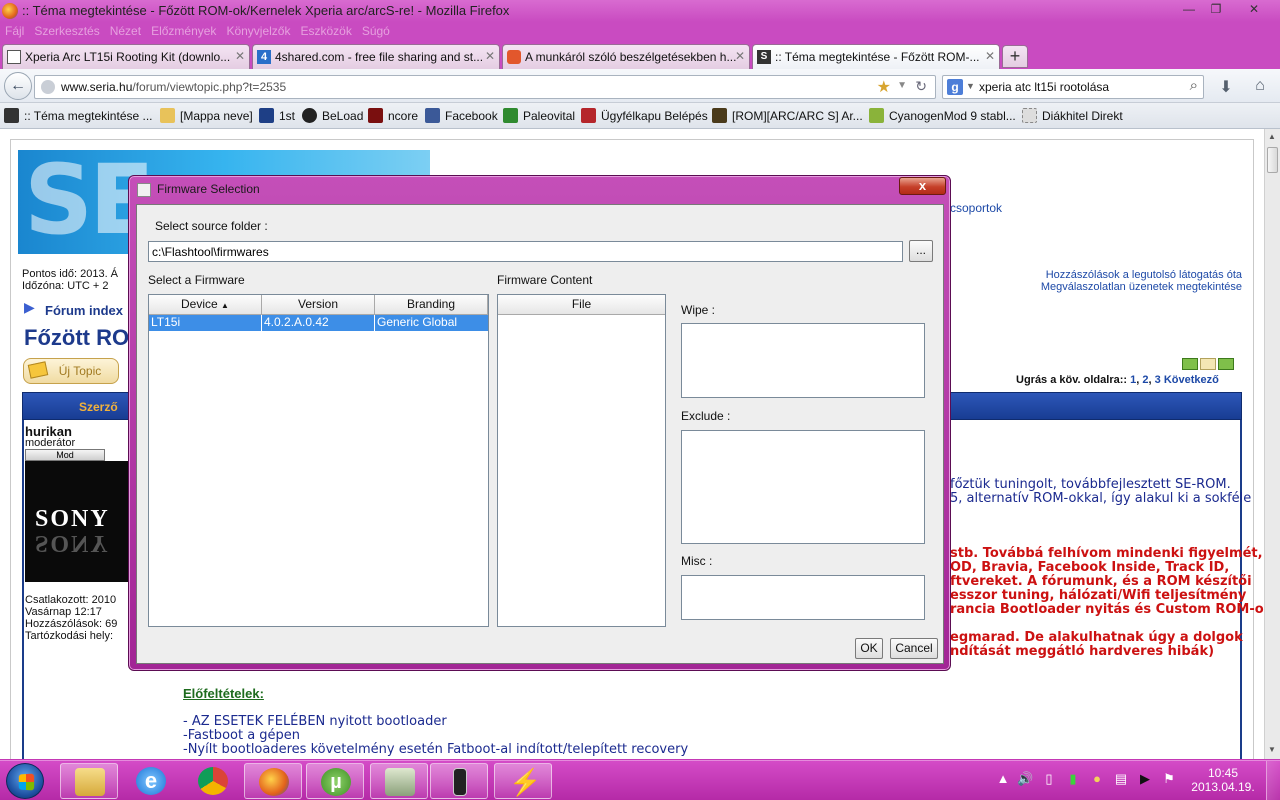 The image size is (1280, 800). I want to click on bookmark-item: BeLoad, so click(332, 115).